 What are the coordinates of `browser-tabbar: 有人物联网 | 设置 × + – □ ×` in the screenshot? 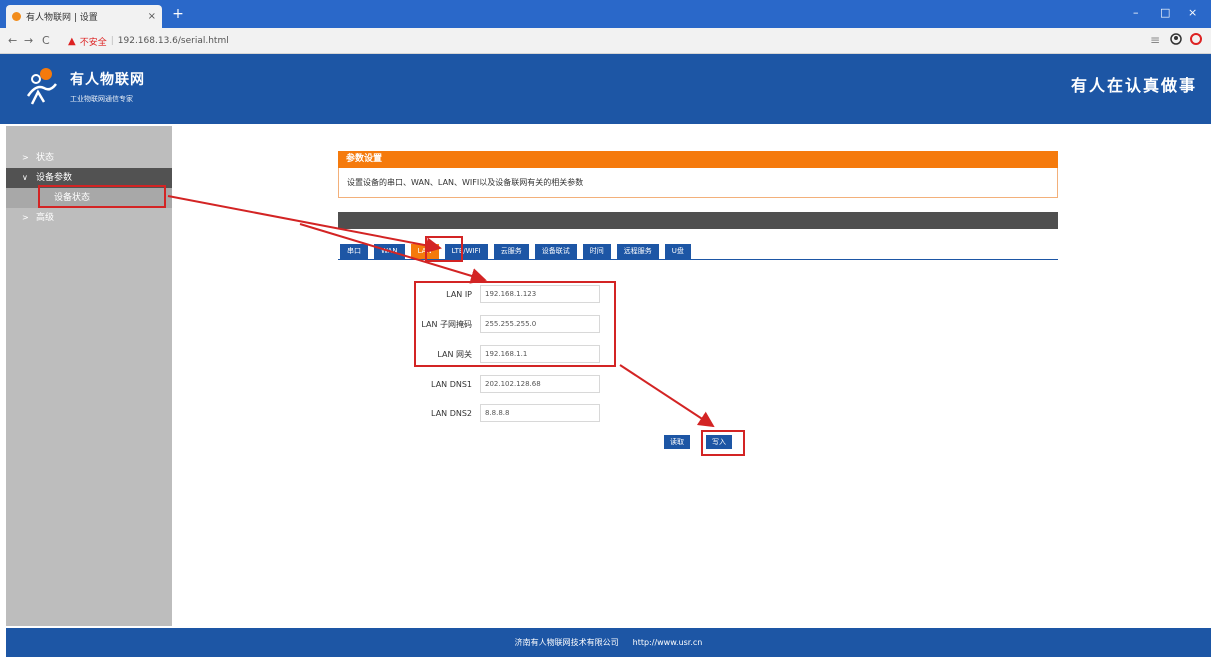 It's located at (605, 14).